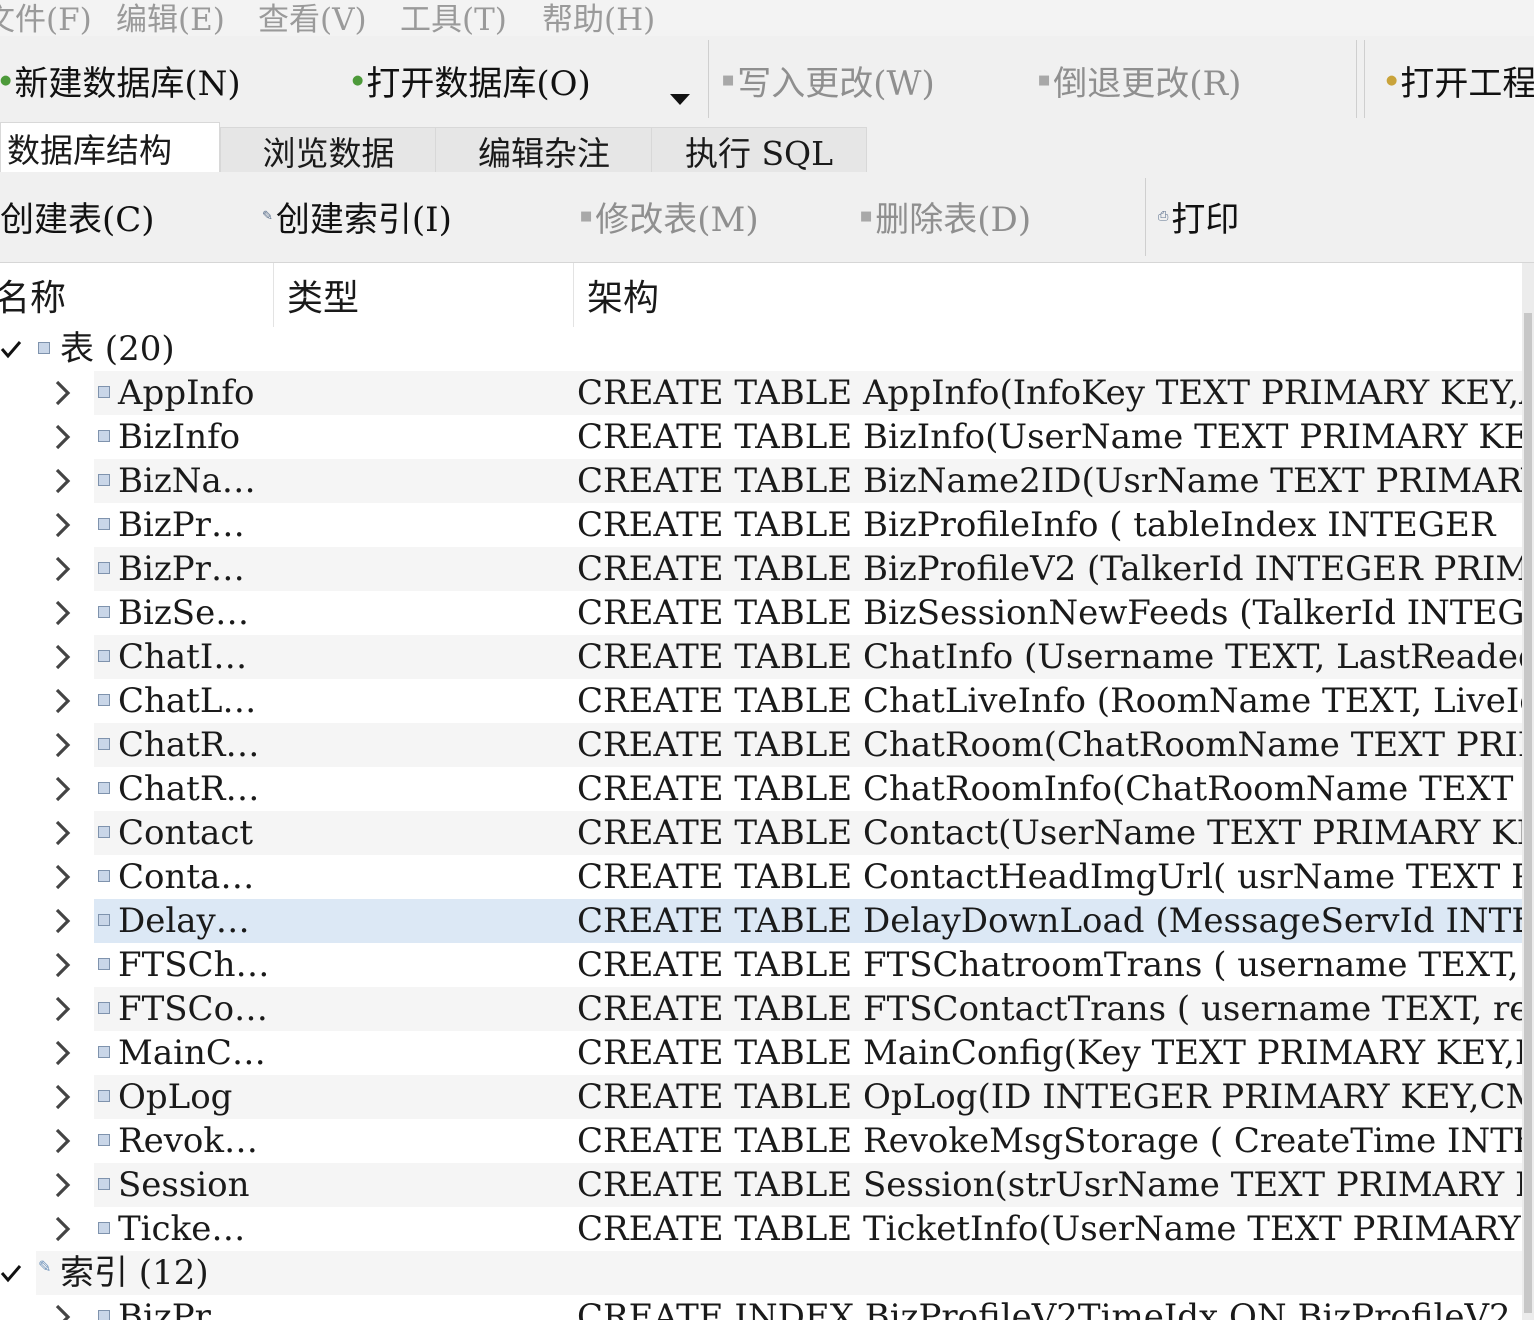 This screenshot has height=1320, width=1534. I want to click on modify-table-button: ■ 修改表(M), so click(669, 217).